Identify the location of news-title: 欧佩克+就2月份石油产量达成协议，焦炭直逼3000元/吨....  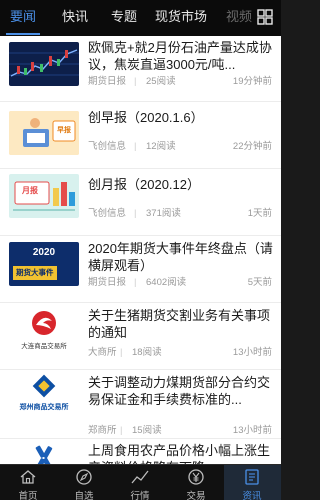
(180, 56).